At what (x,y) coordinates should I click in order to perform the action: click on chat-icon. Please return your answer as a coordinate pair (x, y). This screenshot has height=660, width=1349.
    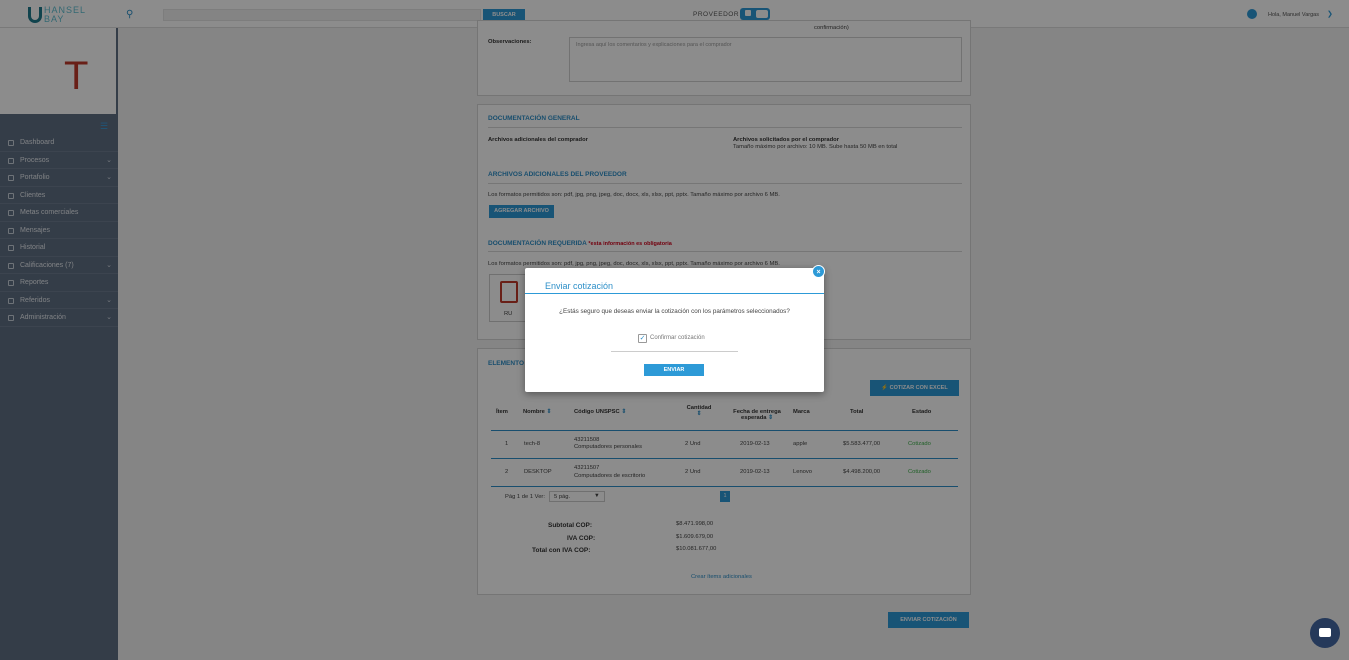
    Looking at the image, I should click on (1325, 633).